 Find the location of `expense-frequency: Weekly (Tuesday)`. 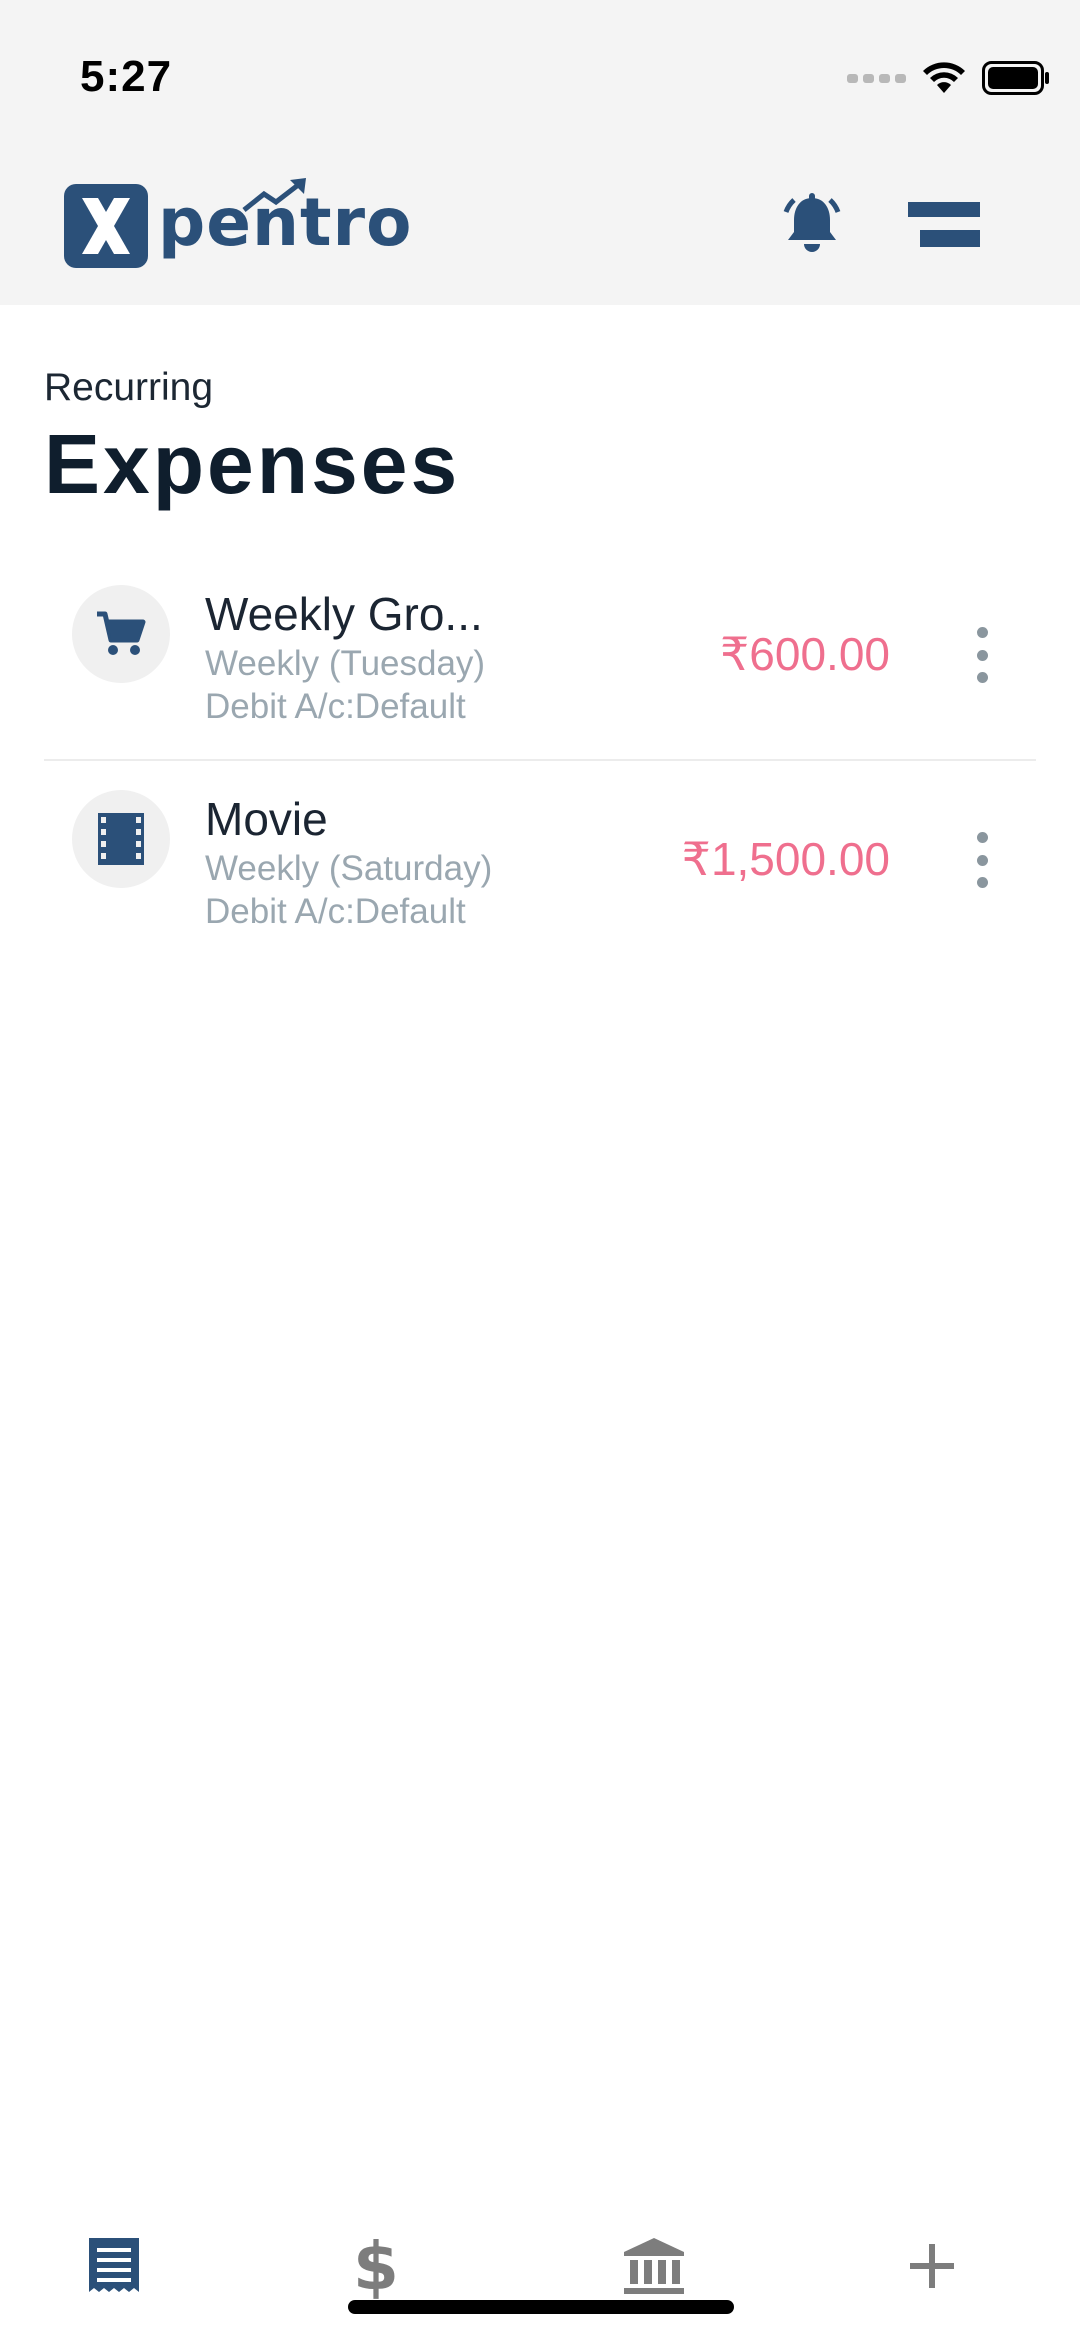

expense-frequency: Weekly (Tuesday) is located at coordinates (345, 663).